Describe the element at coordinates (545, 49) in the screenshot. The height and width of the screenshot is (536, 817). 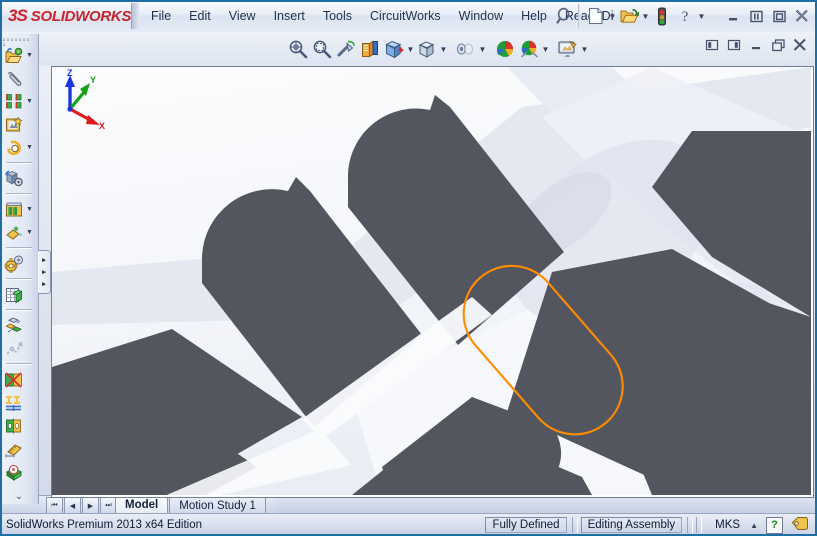
I see `apply-scene-caret-icon: ▼` at that location.